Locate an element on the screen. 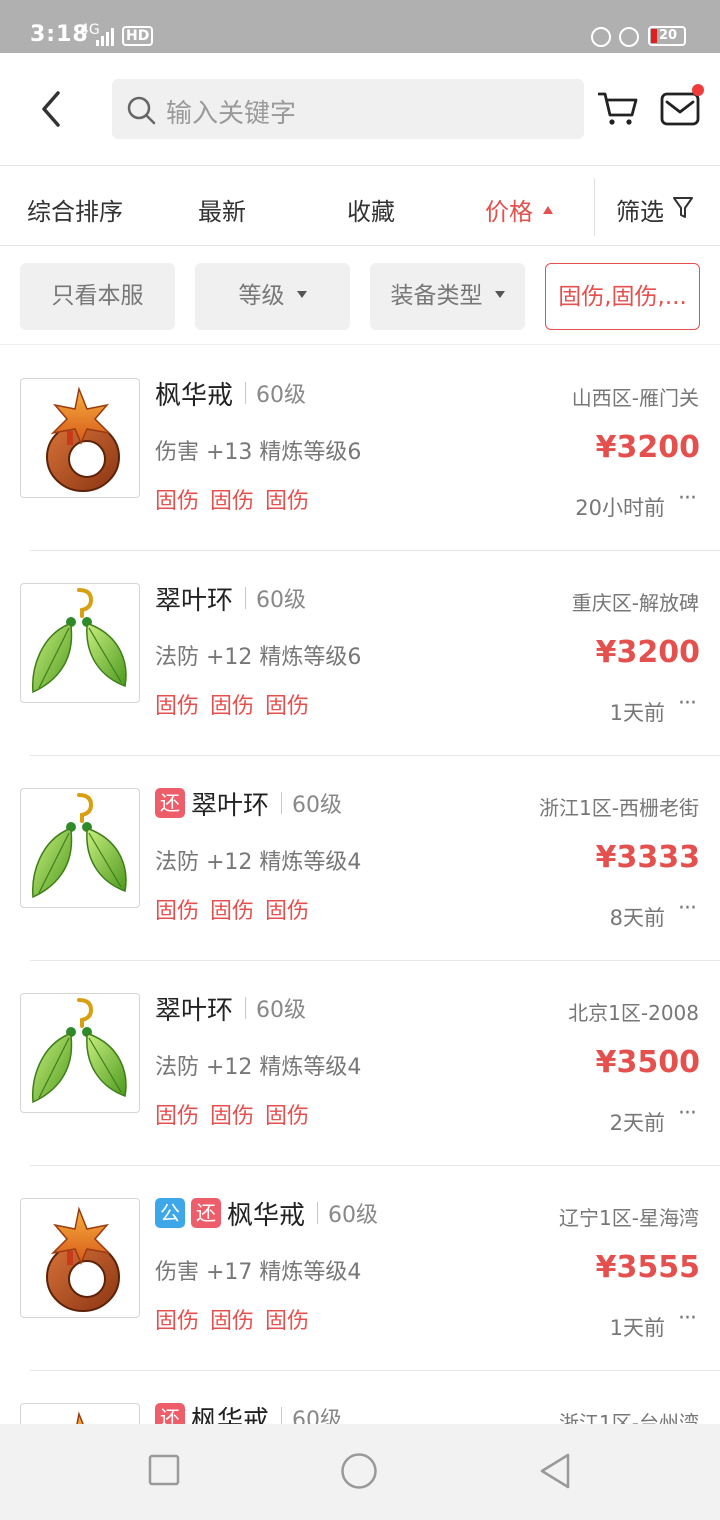  item-server: 重庆区-解放碑 is located at coordinates (635, 603).